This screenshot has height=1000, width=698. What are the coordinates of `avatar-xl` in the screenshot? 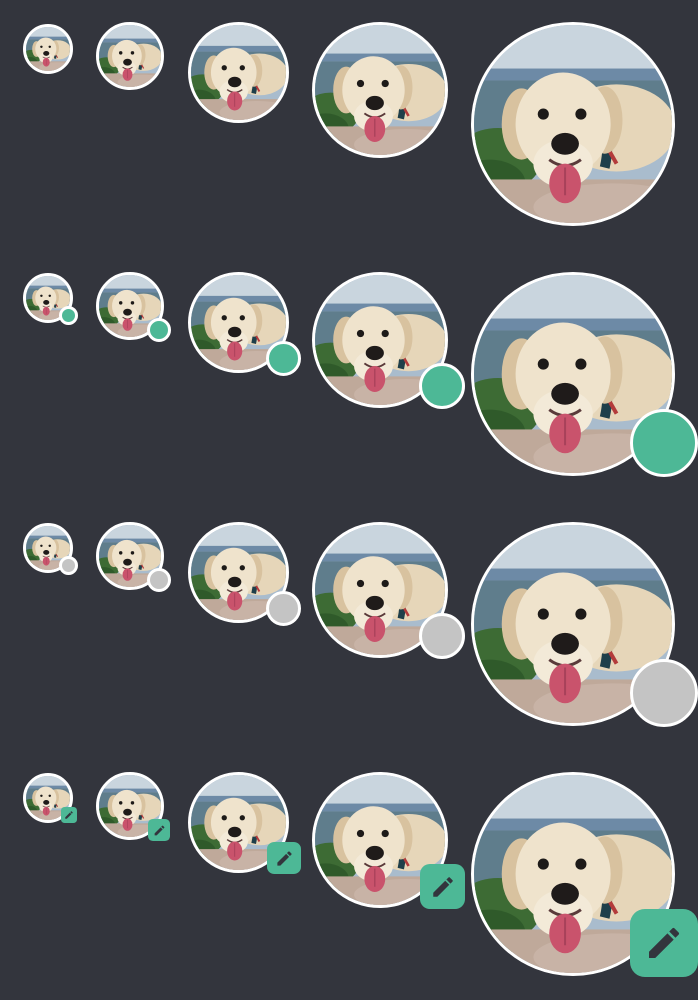 It's located at (573, 124).